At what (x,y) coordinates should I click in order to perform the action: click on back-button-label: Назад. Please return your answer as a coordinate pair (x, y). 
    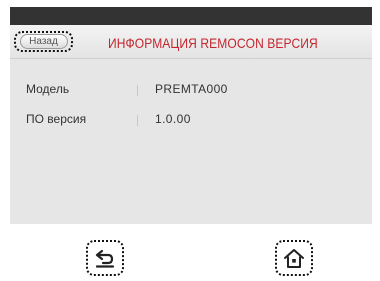
    Looking at the image, I should click on (43, 41).